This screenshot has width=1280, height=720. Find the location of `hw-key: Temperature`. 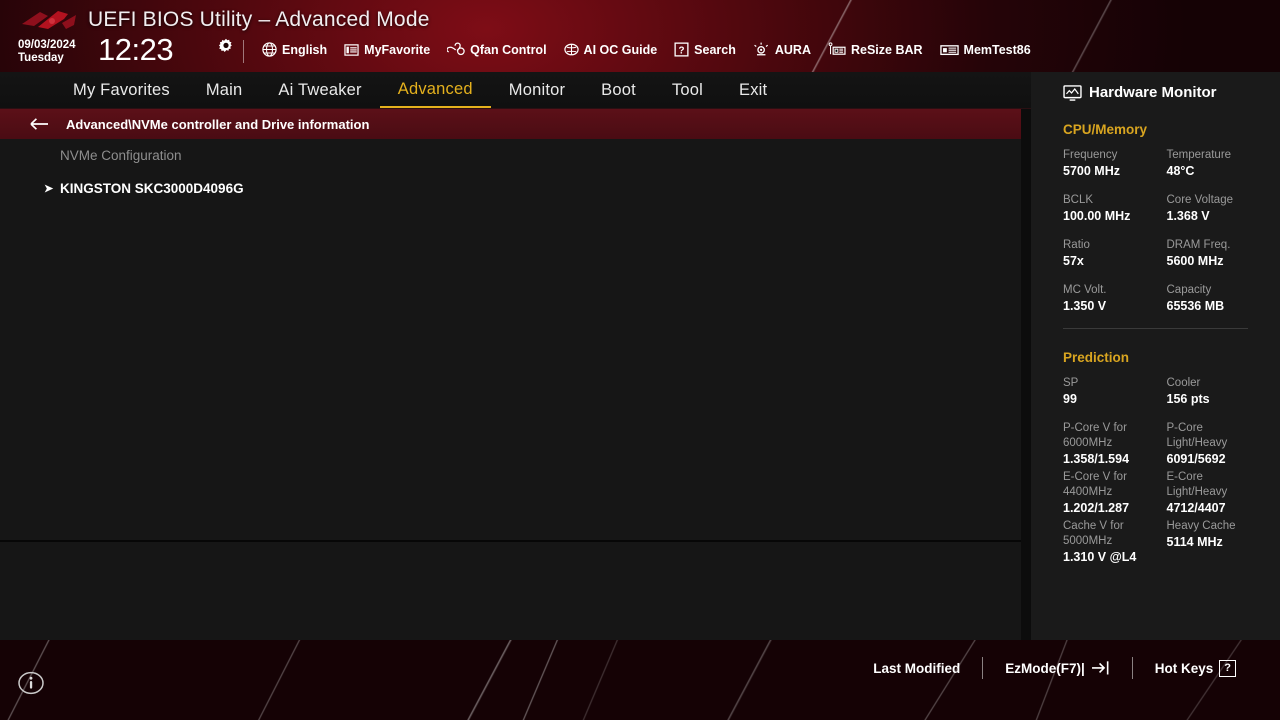

hw-key: Temperature is located at coordinates (1199, 155).